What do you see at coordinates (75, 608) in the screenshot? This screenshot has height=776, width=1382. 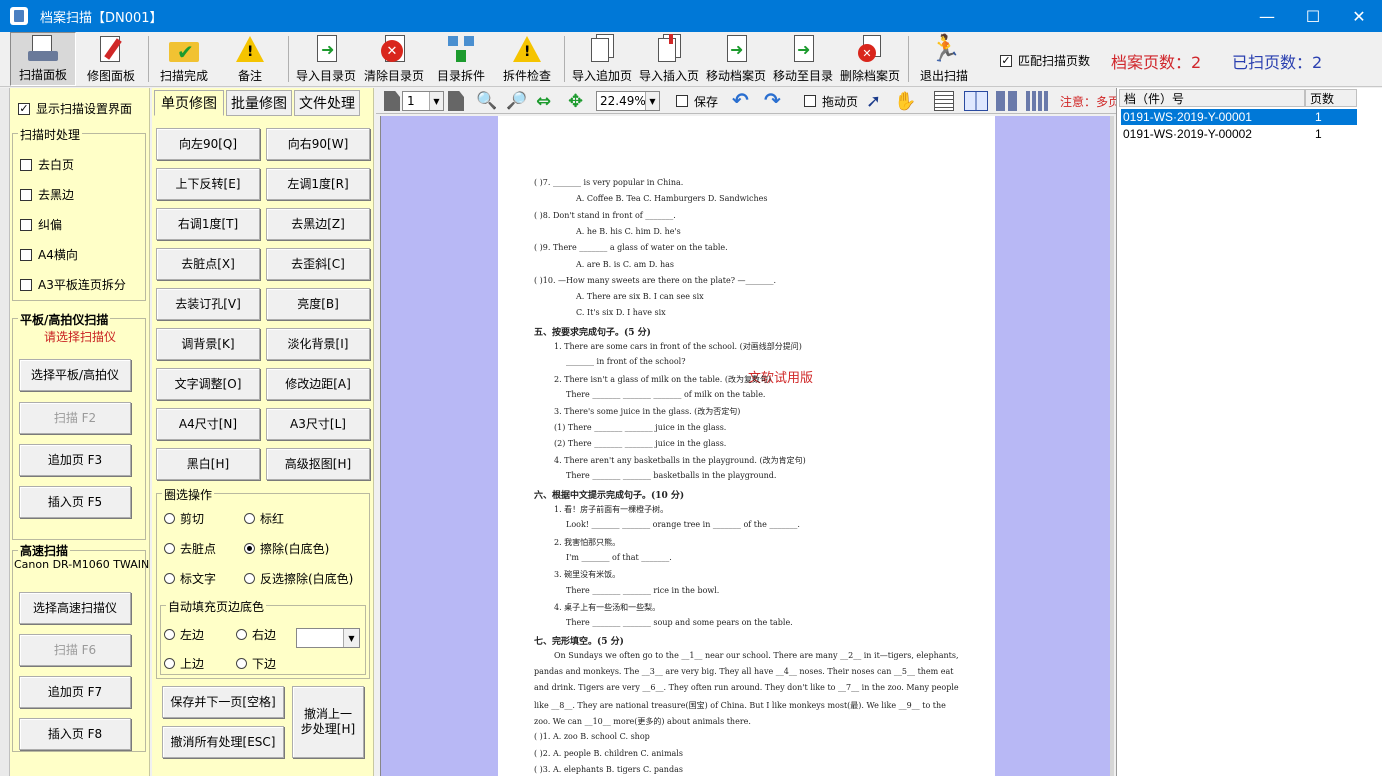 I see `select-highspeed-button: 选择高速扫描仪` at bounding box center [75, 608].